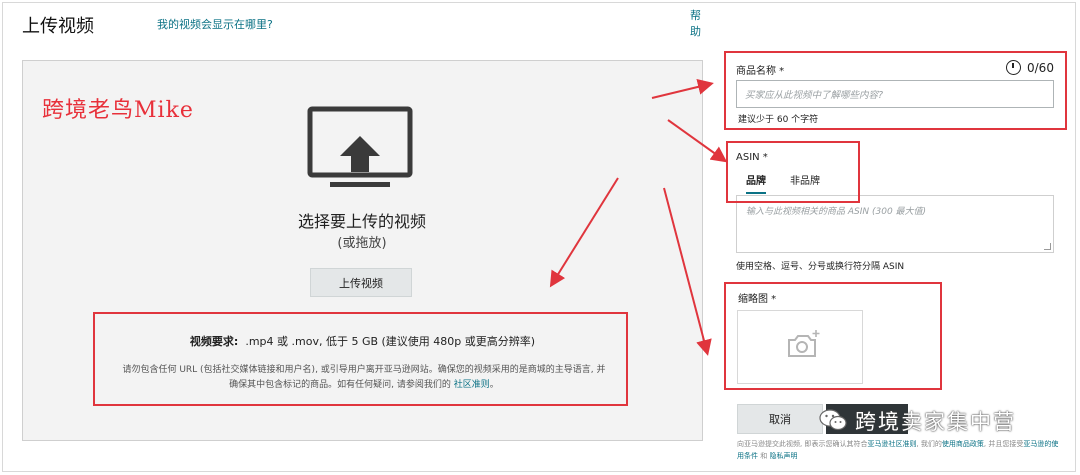 Image resolution: width=1080 pixels, height=475 pixels. Describe the element at coordinates (1003, 444) in the screenshot. I see `legal-text-3: , 并且您接受` at that location.